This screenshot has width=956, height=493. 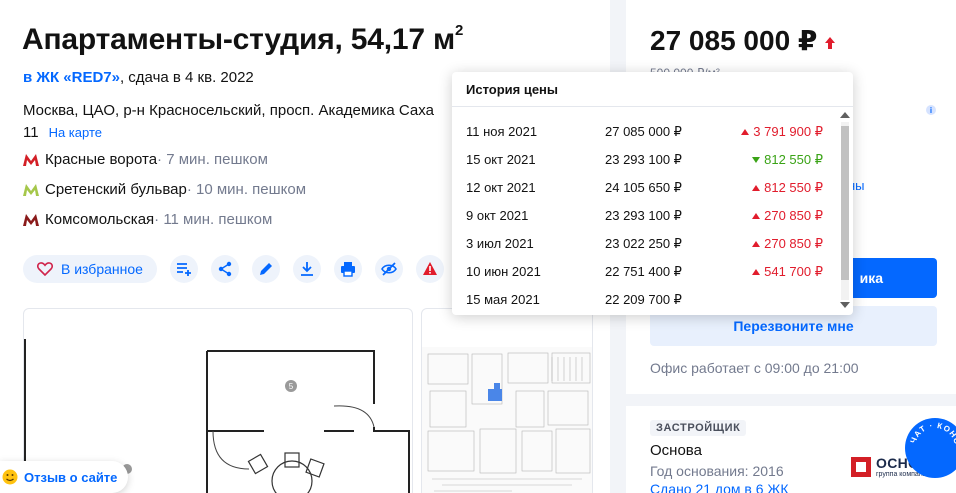 What do you see at coordinates (734, 40) in the screenshot?
I see `price: 27 085 000 ₽` at bounding box center [734, 40].